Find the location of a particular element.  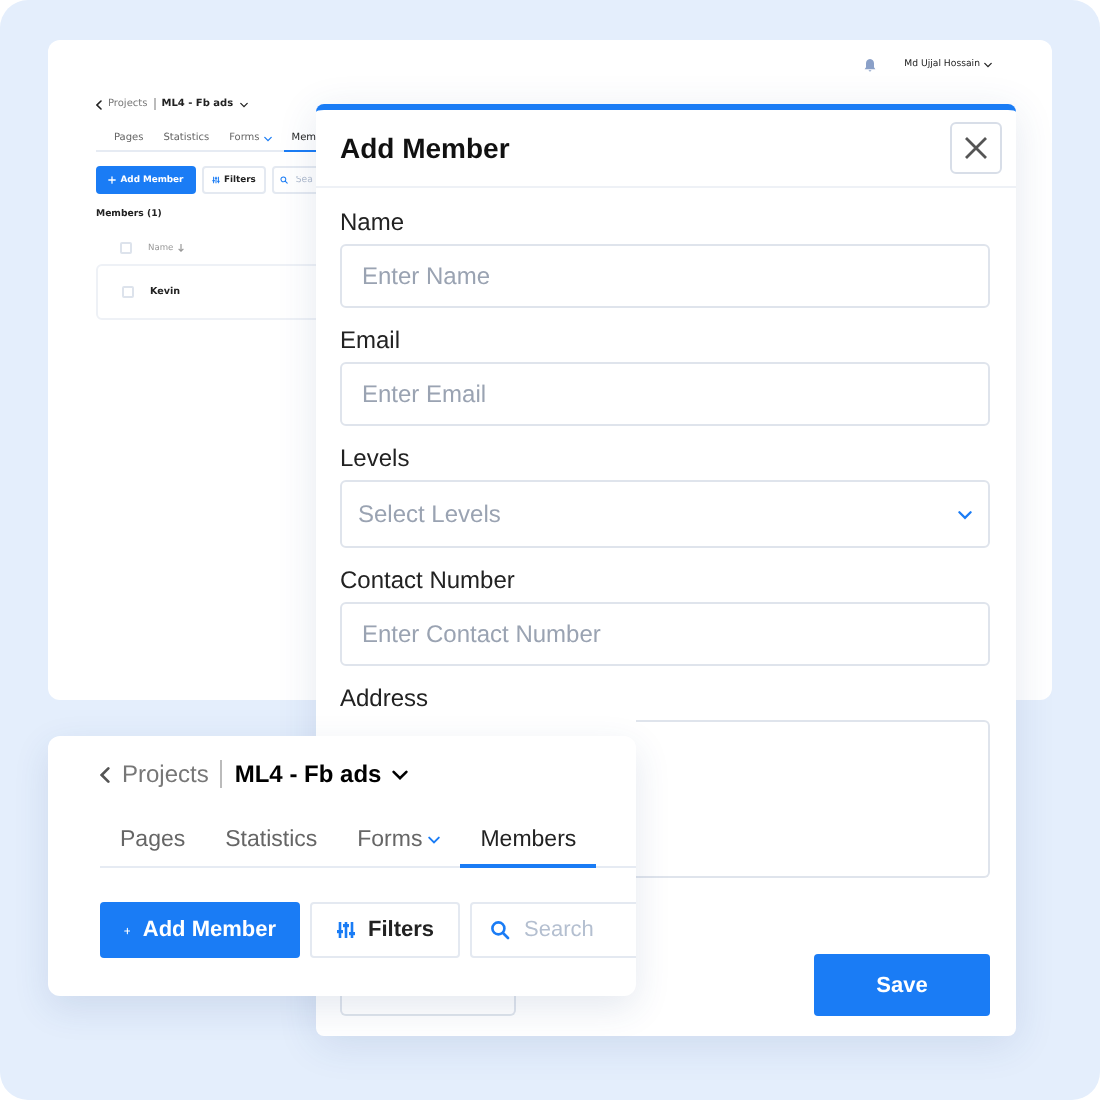

field-label: Levels is located at coordinates (376, 458).